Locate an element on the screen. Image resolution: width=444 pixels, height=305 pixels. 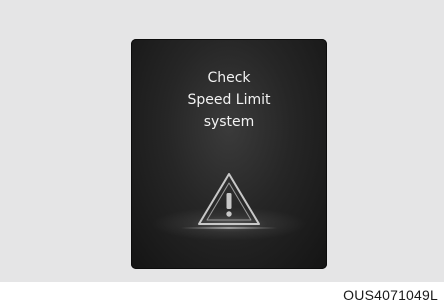
message-line-1: Check is located at coordinates (229, 78).